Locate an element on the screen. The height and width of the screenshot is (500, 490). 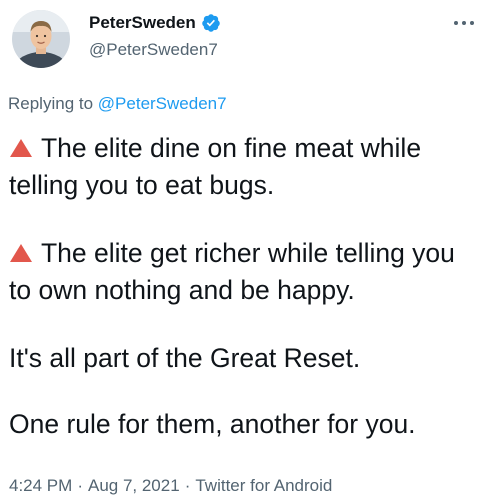
tweet-meta: 4:24 PM · Aug 7, 2021 · Twitter for Android is located at coordinates (170, 486).